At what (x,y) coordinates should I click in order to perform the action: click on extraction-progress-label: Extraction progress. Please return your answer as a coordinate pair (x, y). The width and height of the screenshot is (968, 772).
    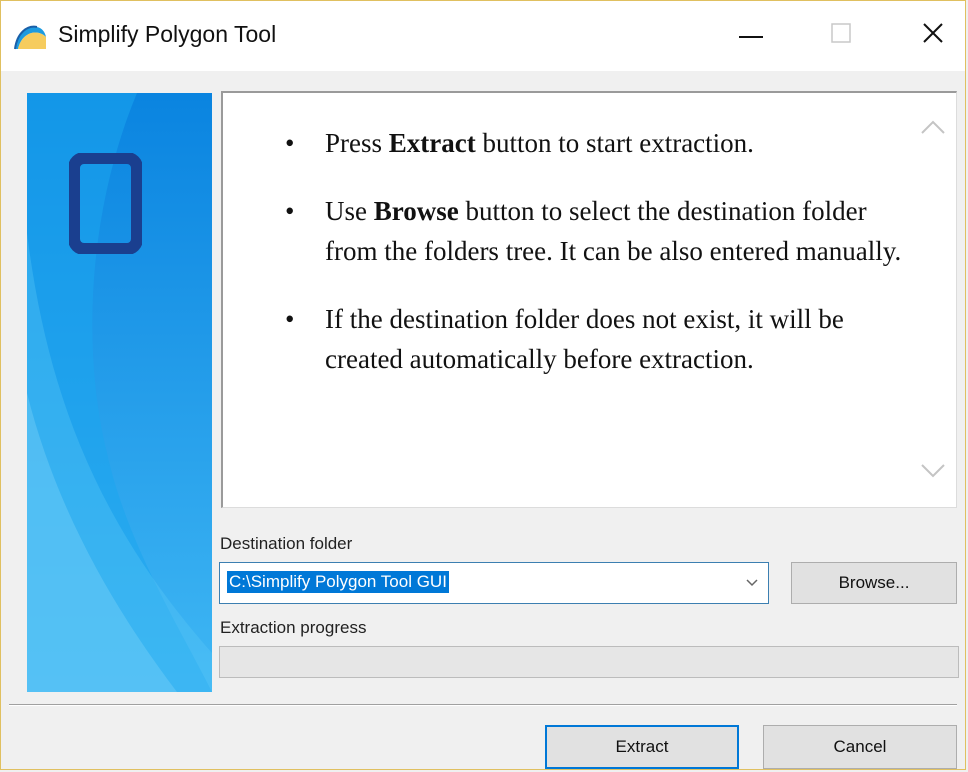
    Looking at the image, I should click on (293, 627).